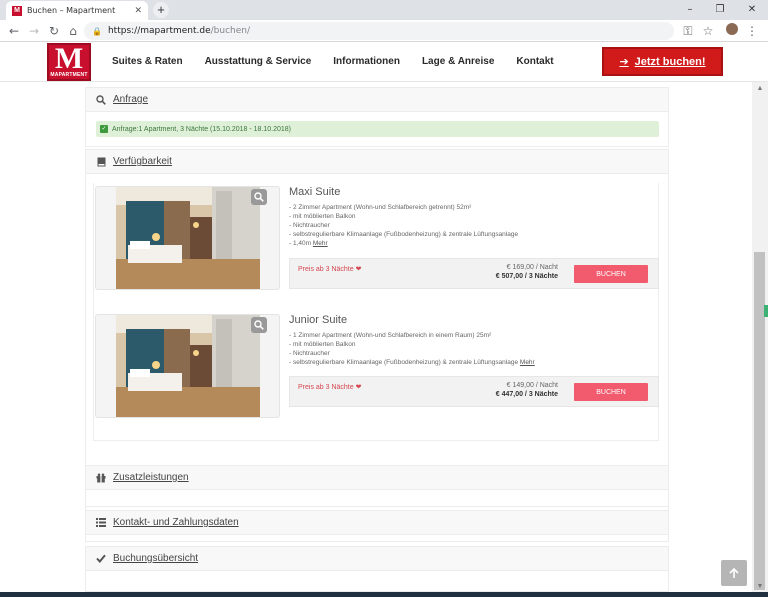 This screenshot has width=768, height=597. Describe the element at coordinates (752, 10) in the screenshot. I see `window-close-icon: ✕` at that location.